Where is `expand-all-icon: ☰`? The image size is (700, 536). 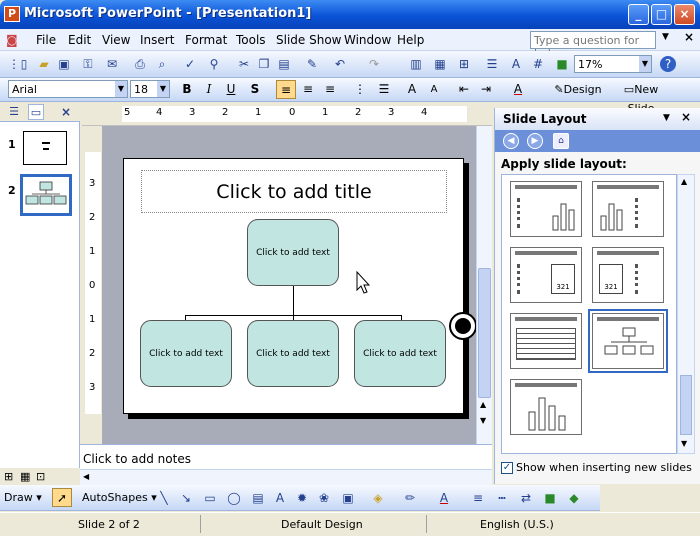
expand-all-icon: ☰ is located at coordinates (492, 64).